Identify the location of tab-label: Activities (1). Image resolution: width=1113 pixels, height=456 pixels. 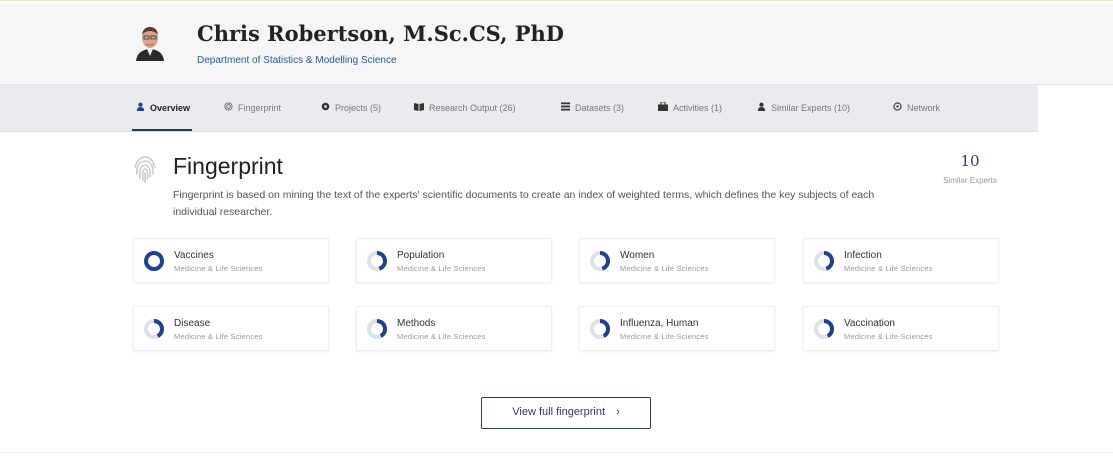
(698, 108).